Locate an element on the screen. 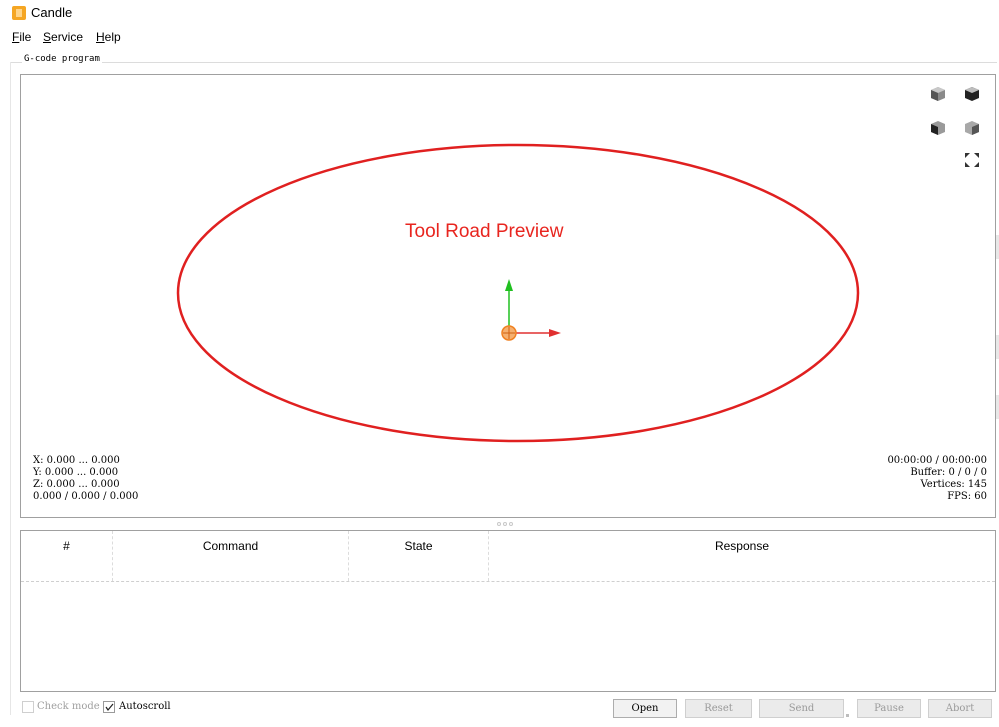  check-mode-label: Check mode is located at coordinates (68, 706).